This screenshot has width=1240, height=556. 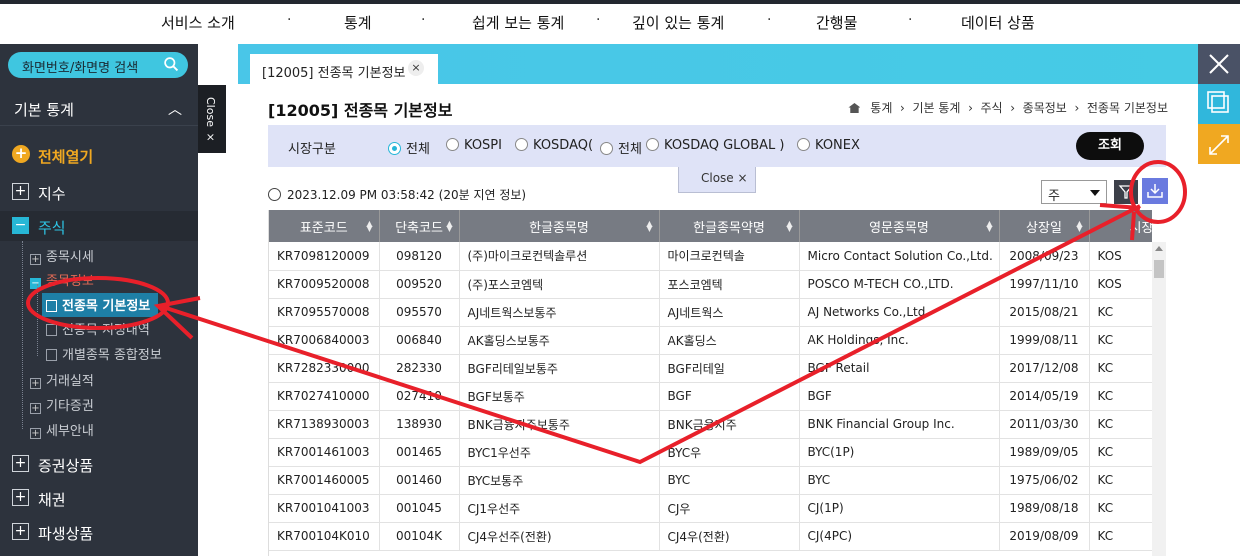 What do you see at coordinates (1219, 144) in the screenshot?
I see `expand-button` at bounding box center [1219, 144].